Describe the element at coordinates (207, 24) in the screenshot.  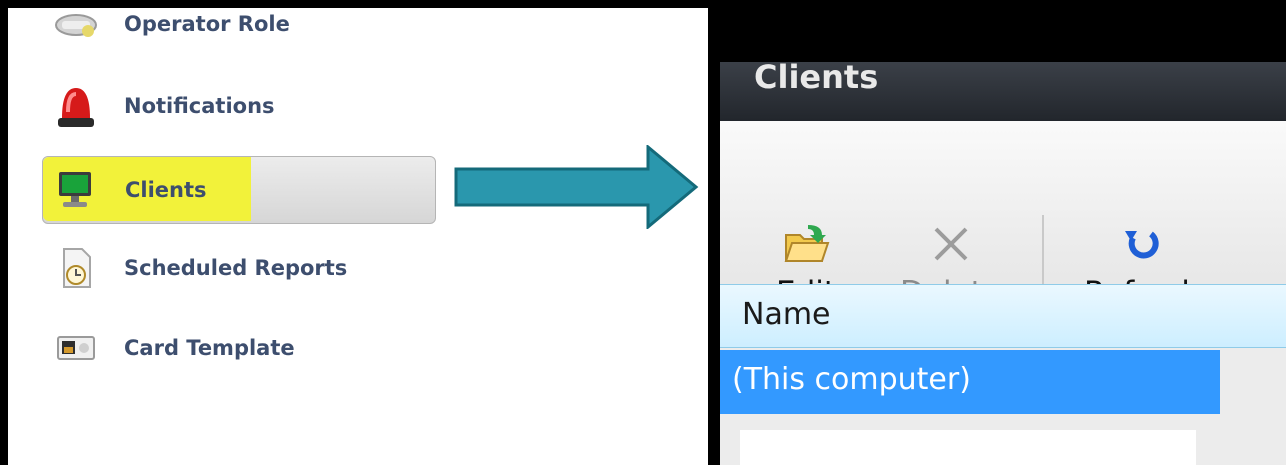
I see `sidebar-item-label: Operator Role` at that location.